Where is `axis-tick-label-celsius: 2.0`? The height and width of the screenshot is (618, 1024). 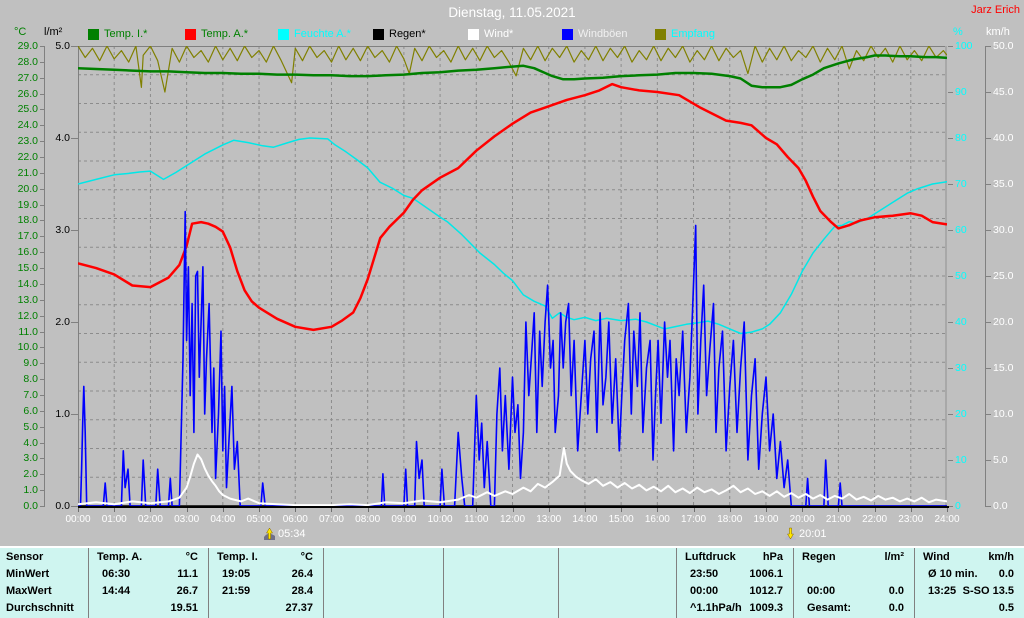
axis-tick-label-celsius: 2.0 is located at coordinates (30, 474).